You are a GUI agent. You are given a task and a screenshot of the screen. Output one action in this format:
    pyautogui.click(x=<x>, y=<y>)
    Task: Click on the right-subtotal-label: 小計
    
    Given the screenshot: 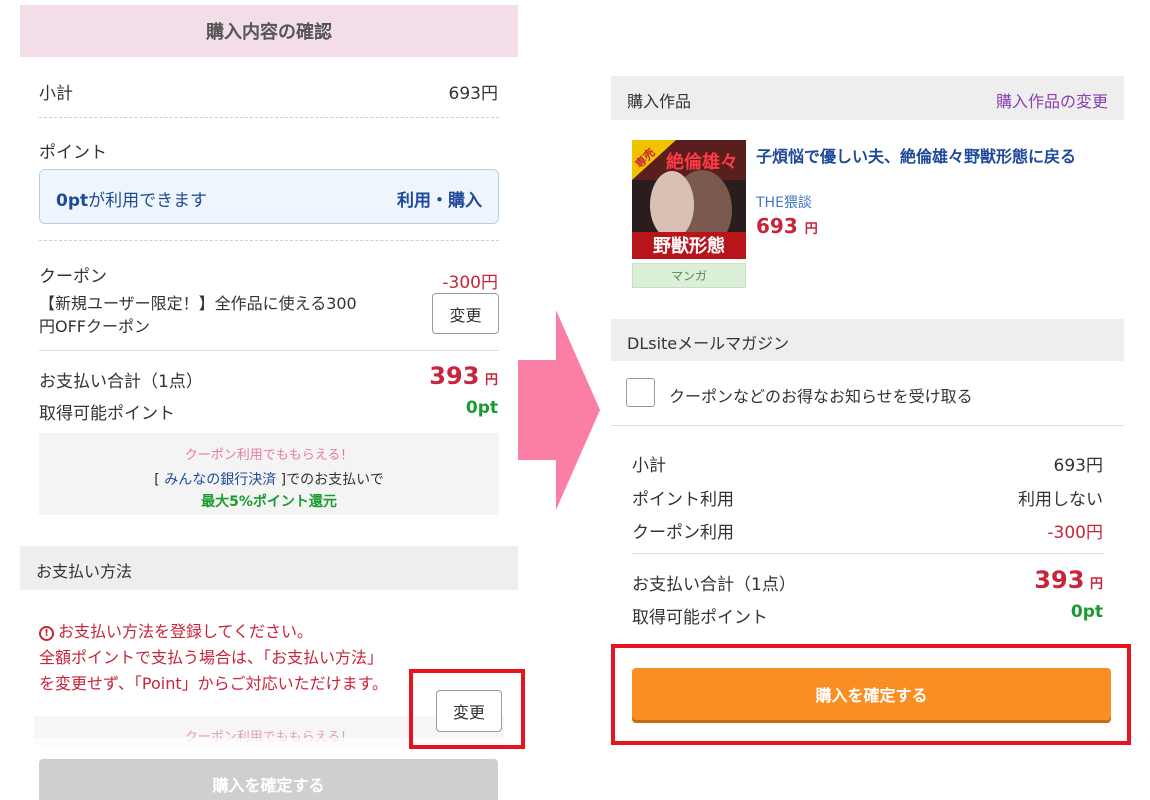 What is the action you would take?
    pyautogui.click(x=649, y=466)
    